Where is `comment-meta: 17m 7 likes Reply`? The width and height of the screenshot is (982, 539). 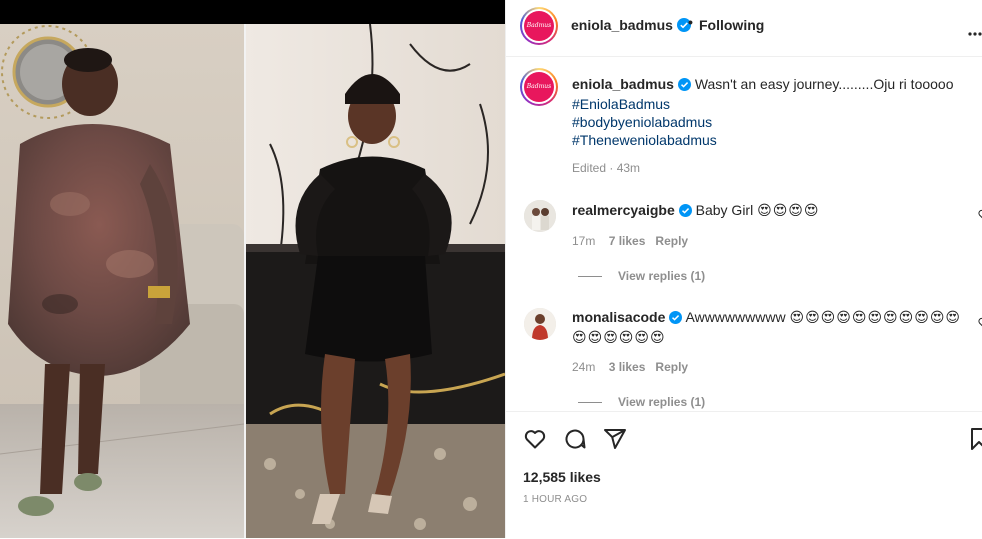
comment-meta: 17m 7 likes Reply is located at coordinates (630, 241).